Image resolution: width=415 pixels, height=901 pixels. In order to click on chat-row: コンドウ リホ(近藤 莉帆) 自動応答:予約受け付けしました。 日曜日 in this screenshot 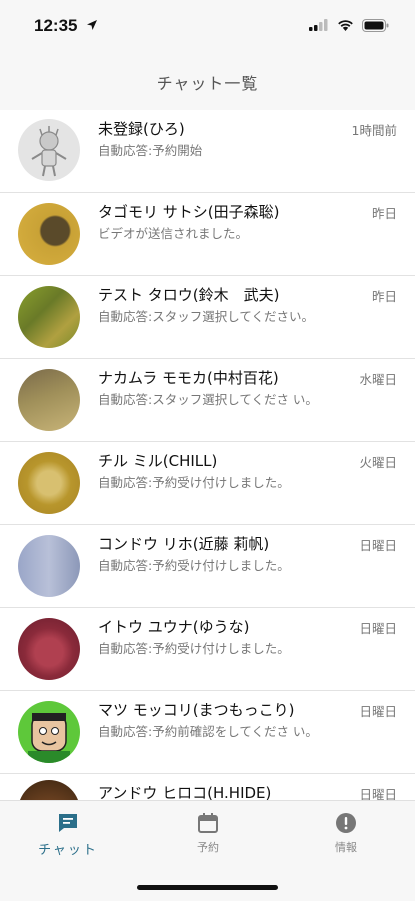, I will do `click(207, 566)`.